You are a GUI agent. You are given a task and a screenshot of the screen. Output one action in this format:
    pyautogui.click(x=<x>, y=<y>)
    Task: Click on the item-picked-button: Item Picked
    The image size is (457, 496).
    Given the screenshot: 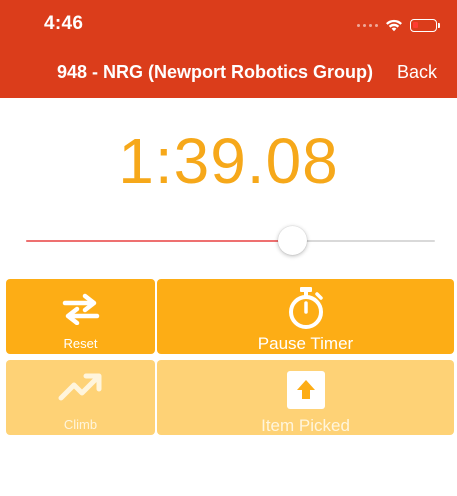 What is the action you would take?
    pyautogui.click(x=305, y=397)
    